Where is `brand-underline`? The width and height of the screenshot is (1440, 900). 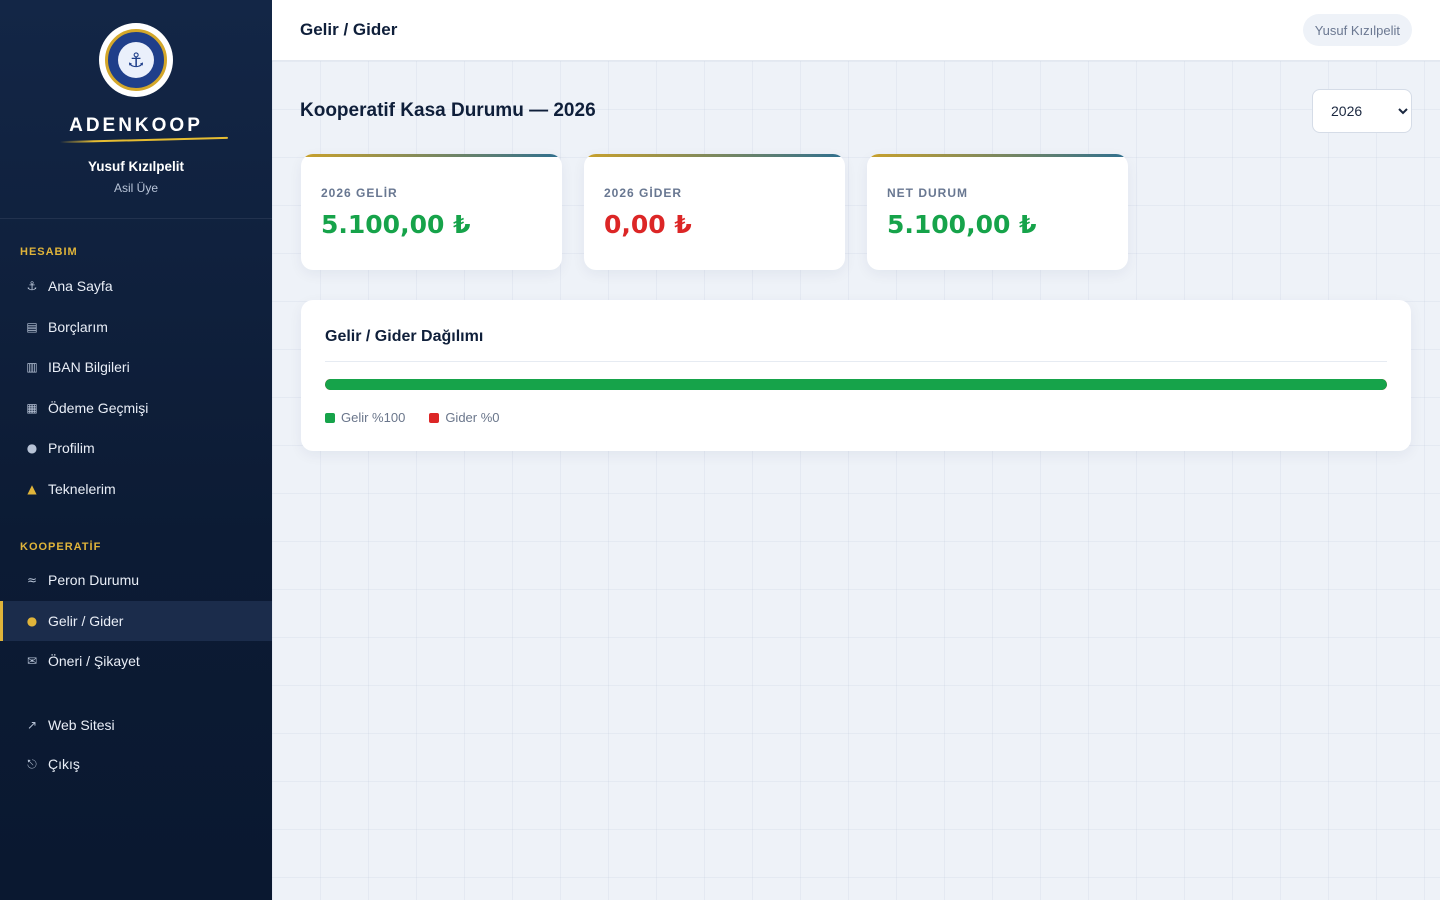
brand-underline is located at coordinates (144, 140).